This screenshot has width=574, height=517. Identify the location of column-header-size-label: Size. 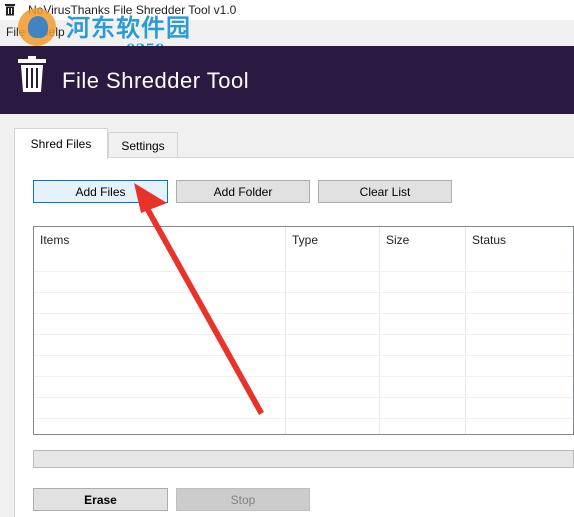
(398, 240).